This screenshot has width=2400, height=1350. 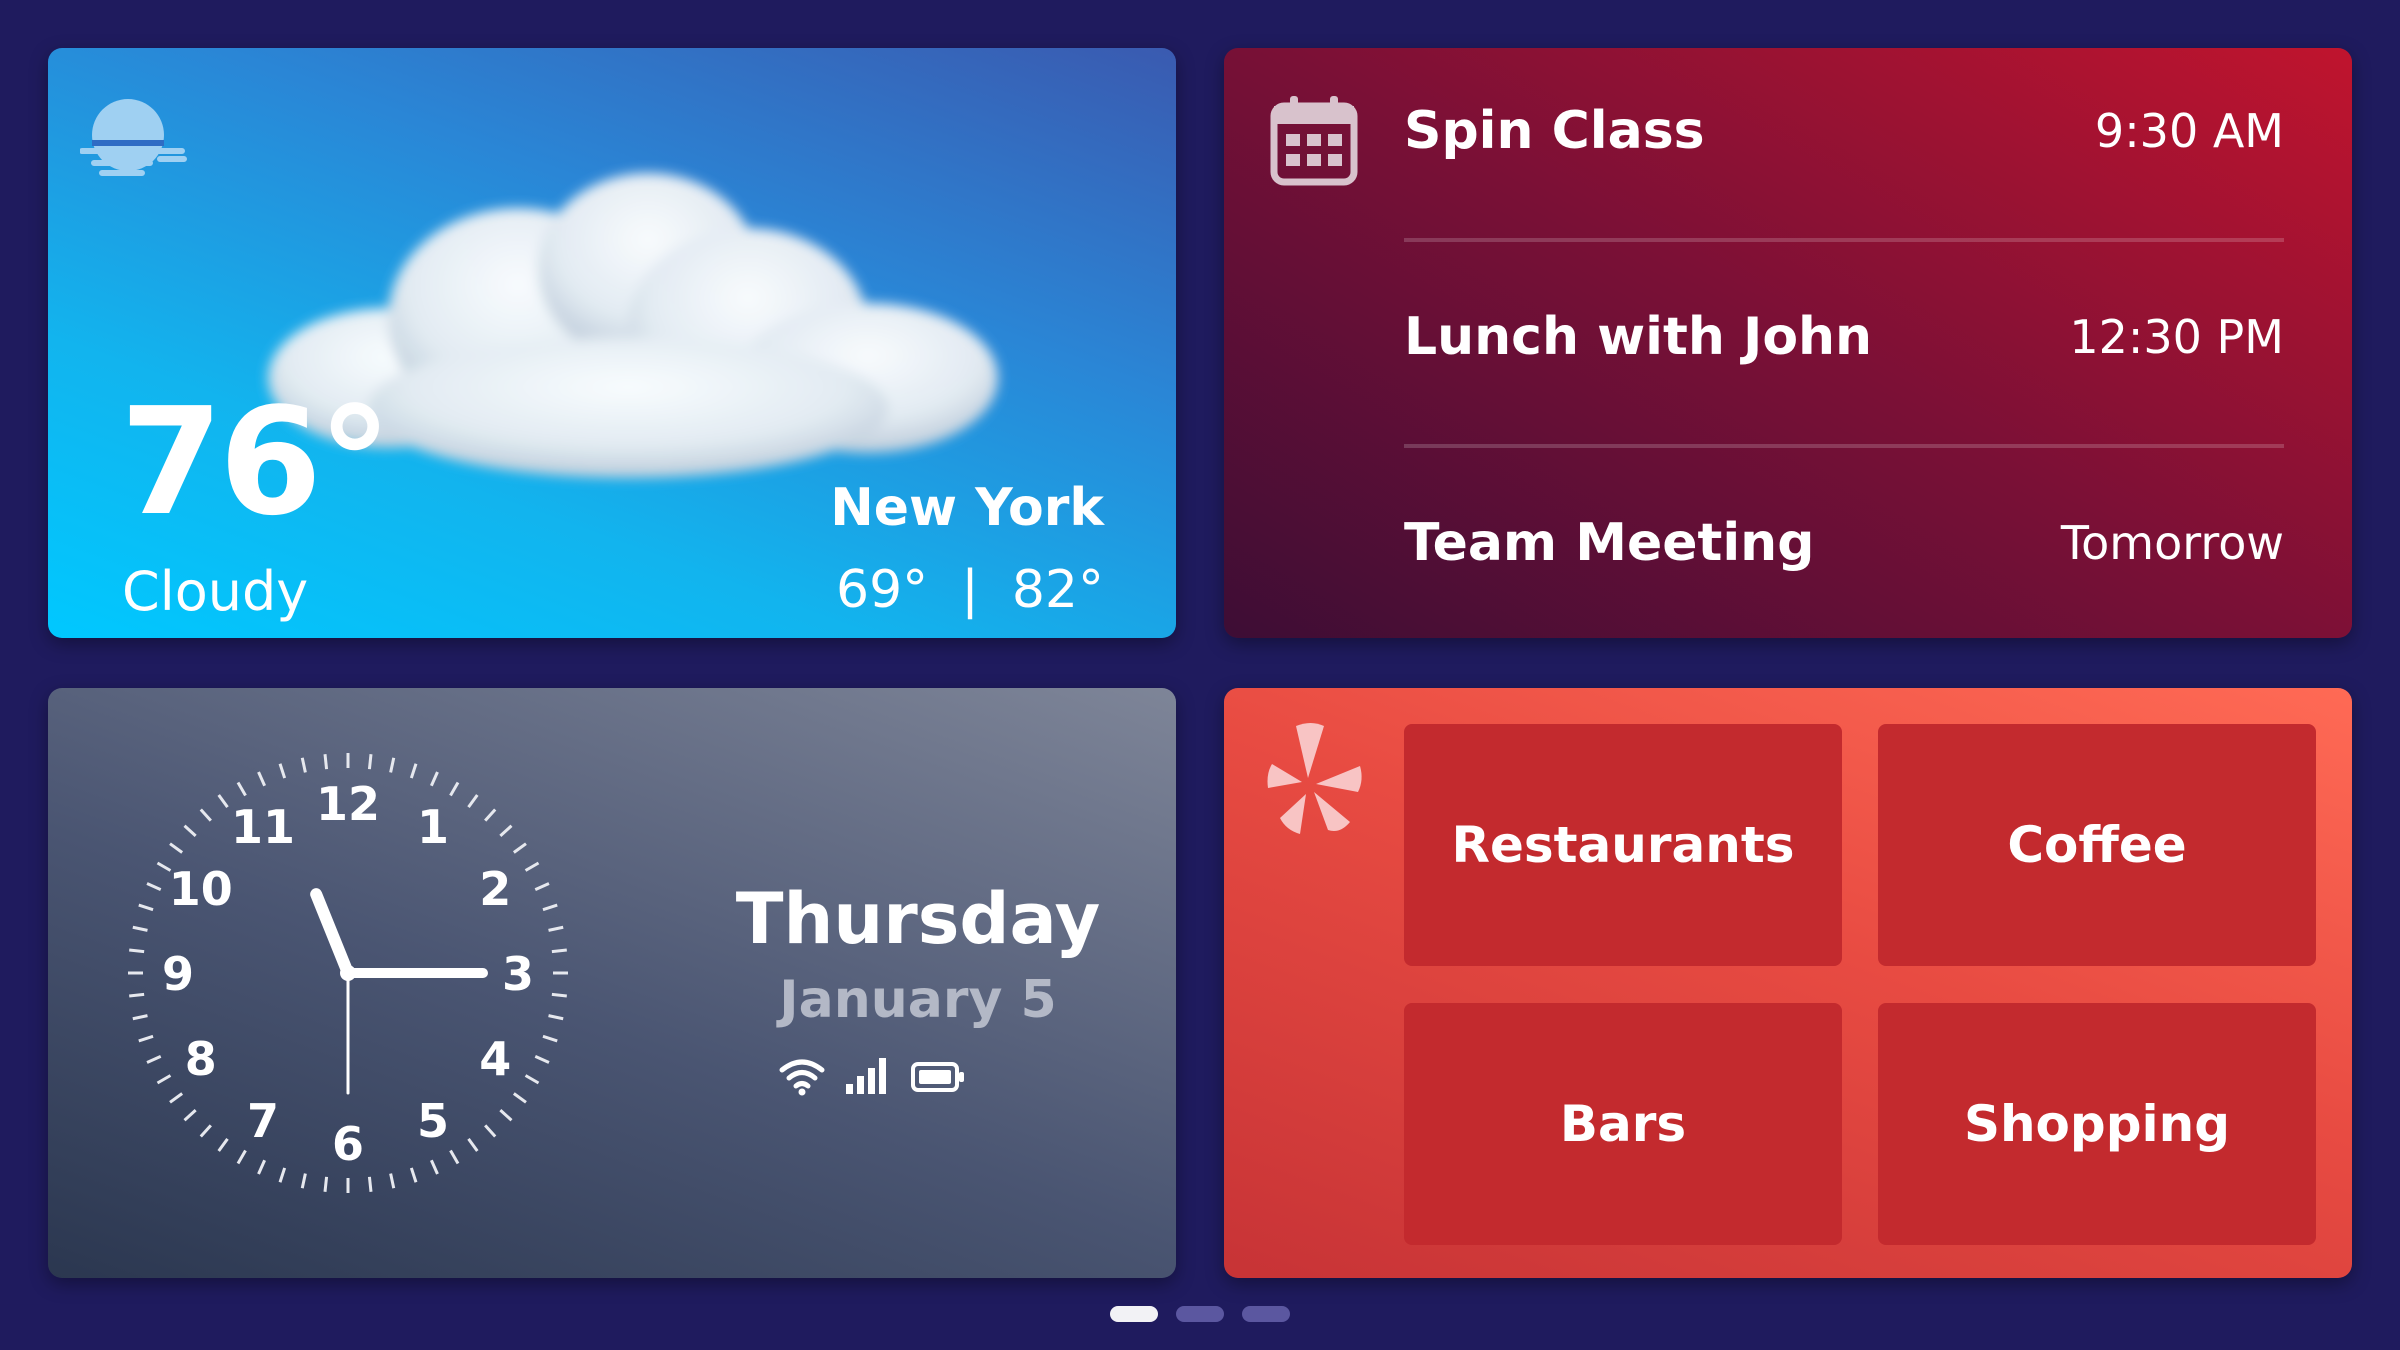 I want to click on category-tile-coffee: Coffee, so click(x=2097, y=845).